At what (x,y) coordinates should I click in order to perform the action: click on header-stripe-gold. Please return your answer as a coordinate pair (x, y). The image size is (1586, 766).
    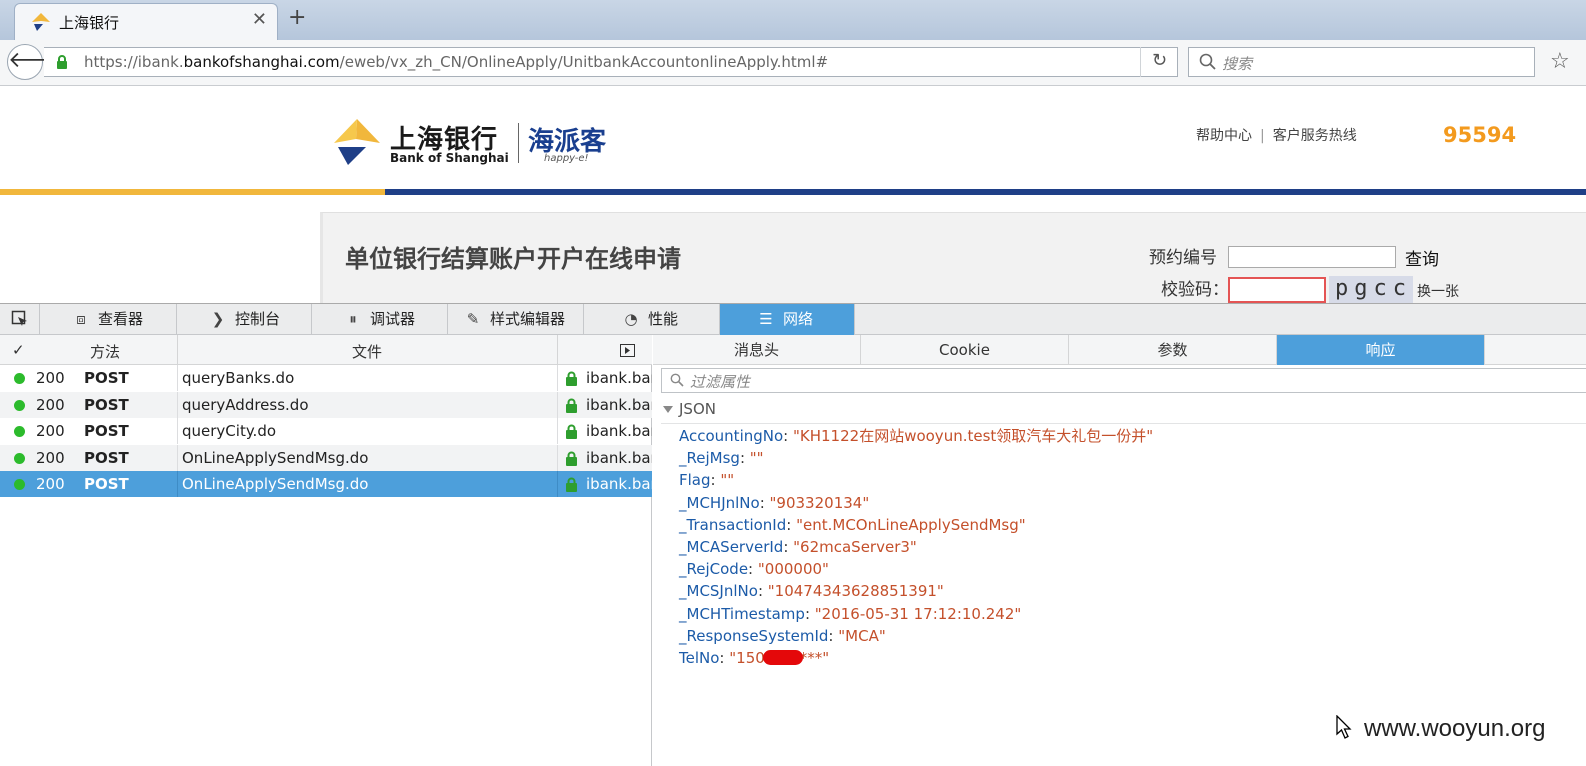
    Looking at the image, I should click on (192, 192).